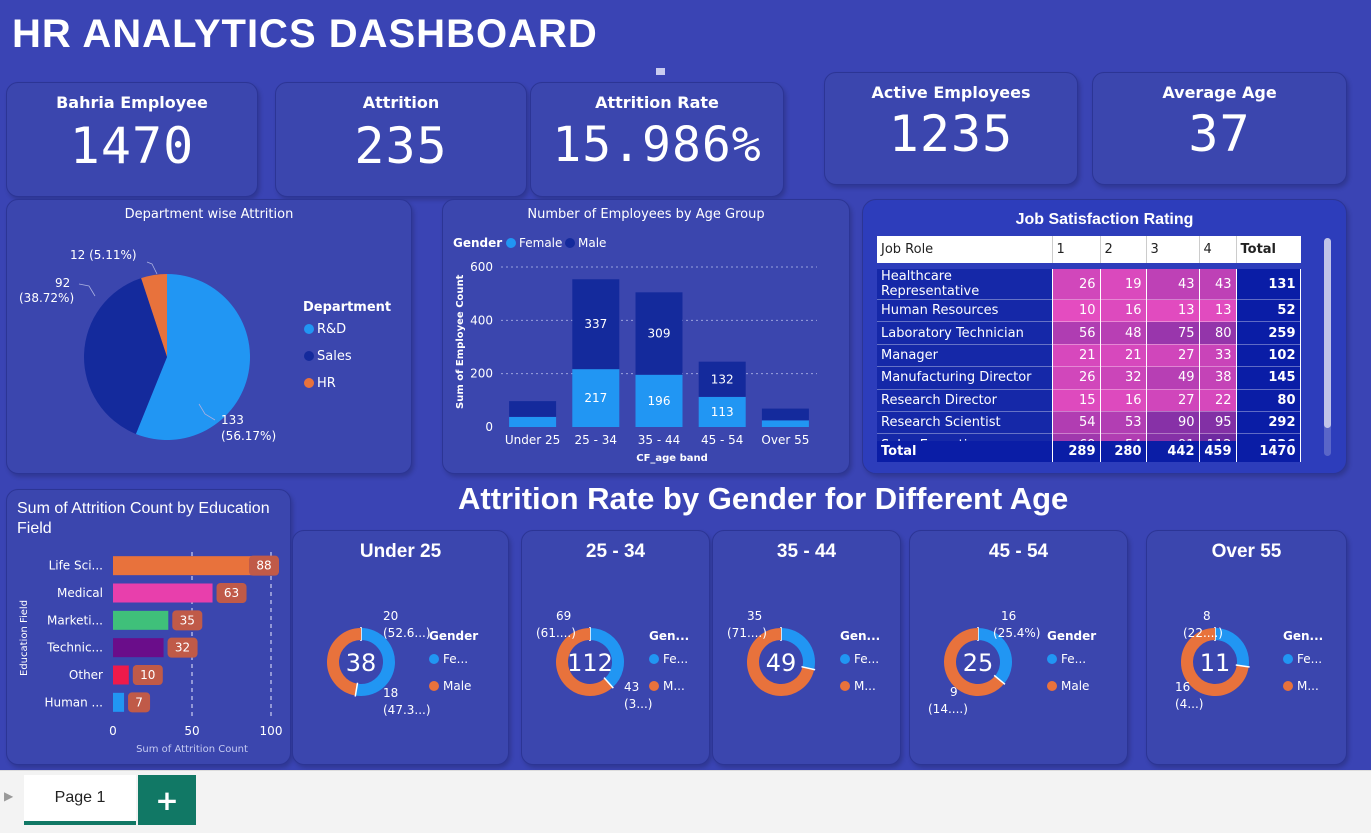 The width and height of the screenshot is (1371, 833). I want to click on donut-chart: 38 20 (52.6...) 18 (47.3...) Gender Fe... Male, so click(400, 665).